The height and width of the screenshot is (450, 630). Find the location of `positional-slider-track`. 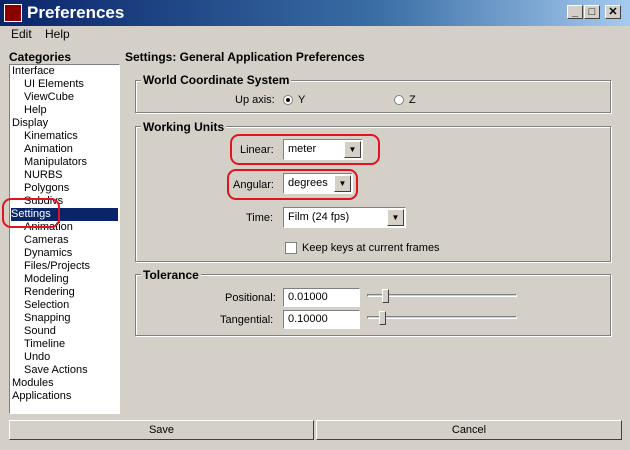

positional-slider-track is located at coordinates (442, 295).